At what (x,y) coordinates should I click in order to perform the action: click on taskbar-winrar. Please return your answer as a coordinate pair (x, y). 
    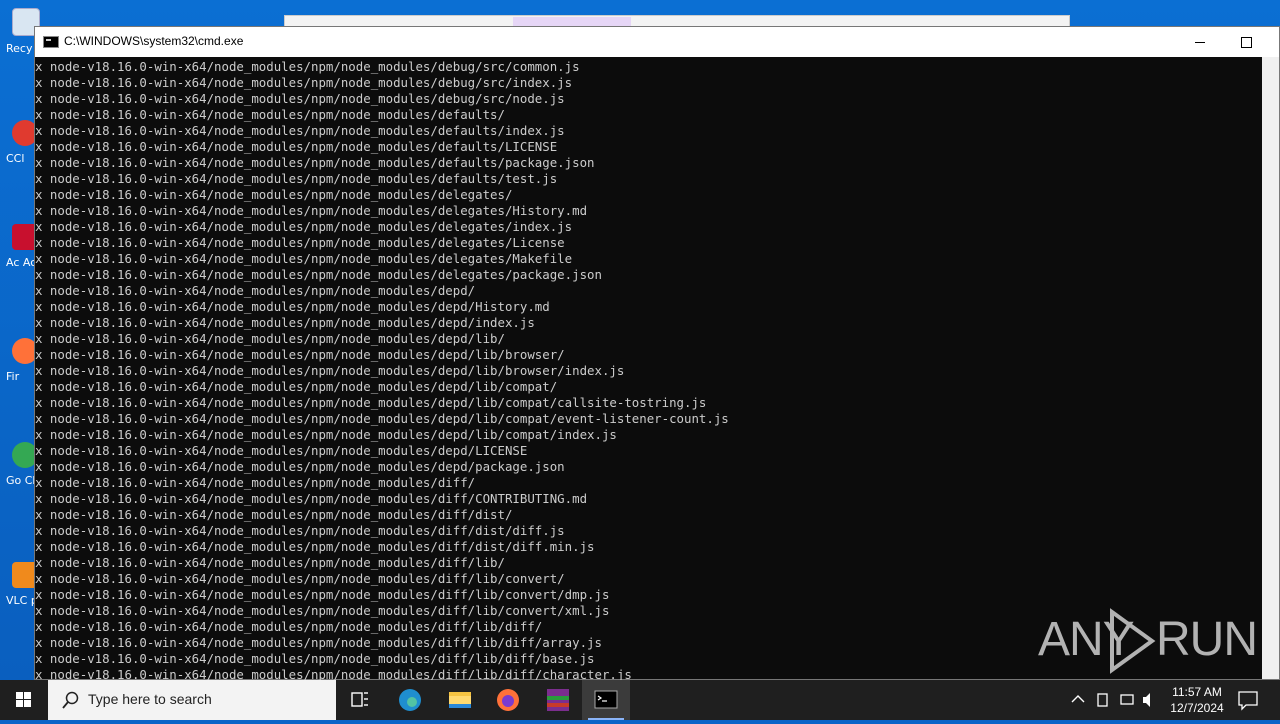
    Looking at the image, I should click on (558, 700).